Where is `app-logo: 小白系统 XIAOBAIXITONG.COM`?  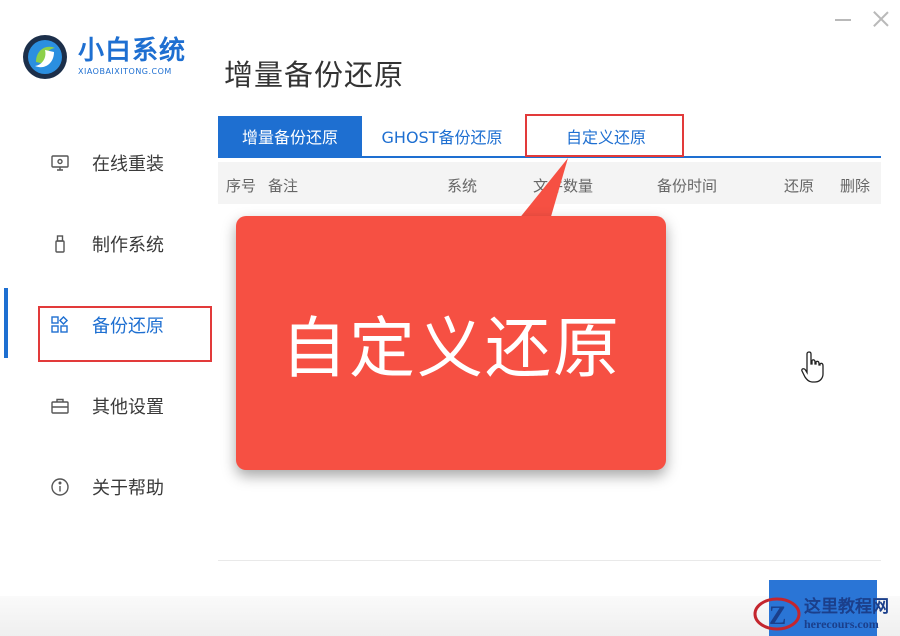 app-logo: 小白系统 XIAOBAIXITONG.COM is located at coordinates (104, 57).